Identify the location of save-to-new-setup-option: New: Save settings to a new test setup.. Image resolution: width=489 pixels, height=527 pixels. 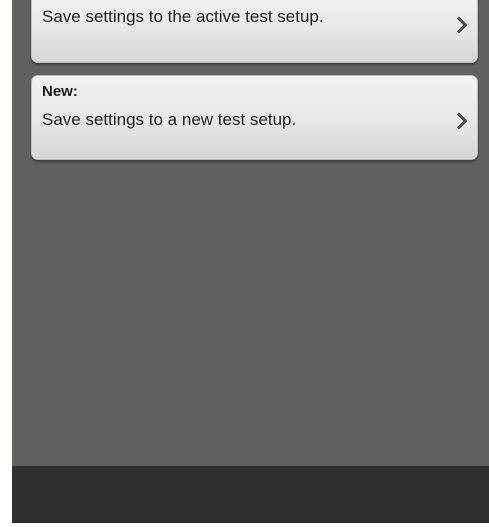
(254, 117).